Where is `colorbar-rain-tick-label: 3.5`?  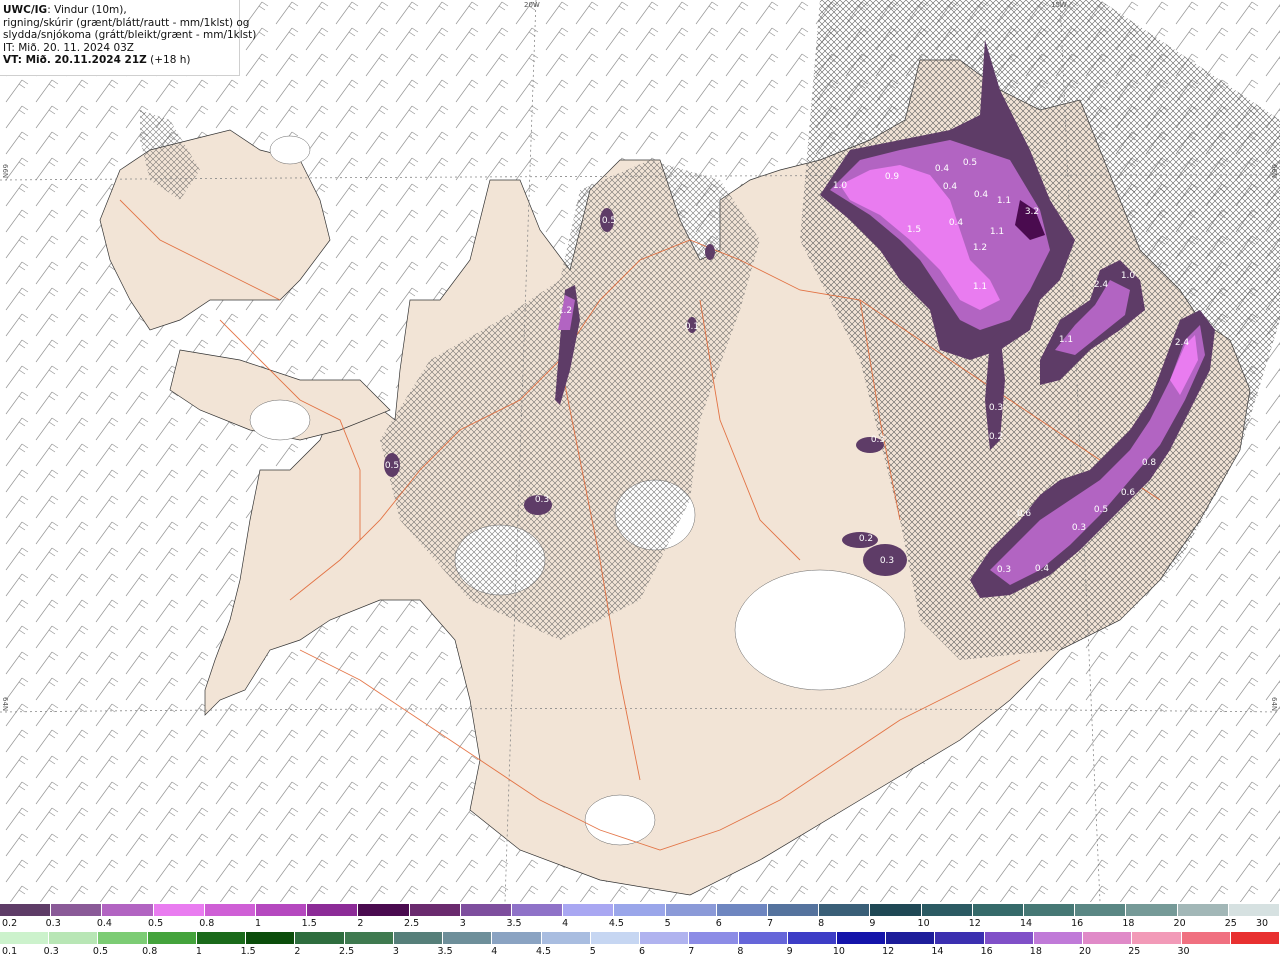 colorbar-rain-tick-label: 3.5 is located at coordinates (445, 951).